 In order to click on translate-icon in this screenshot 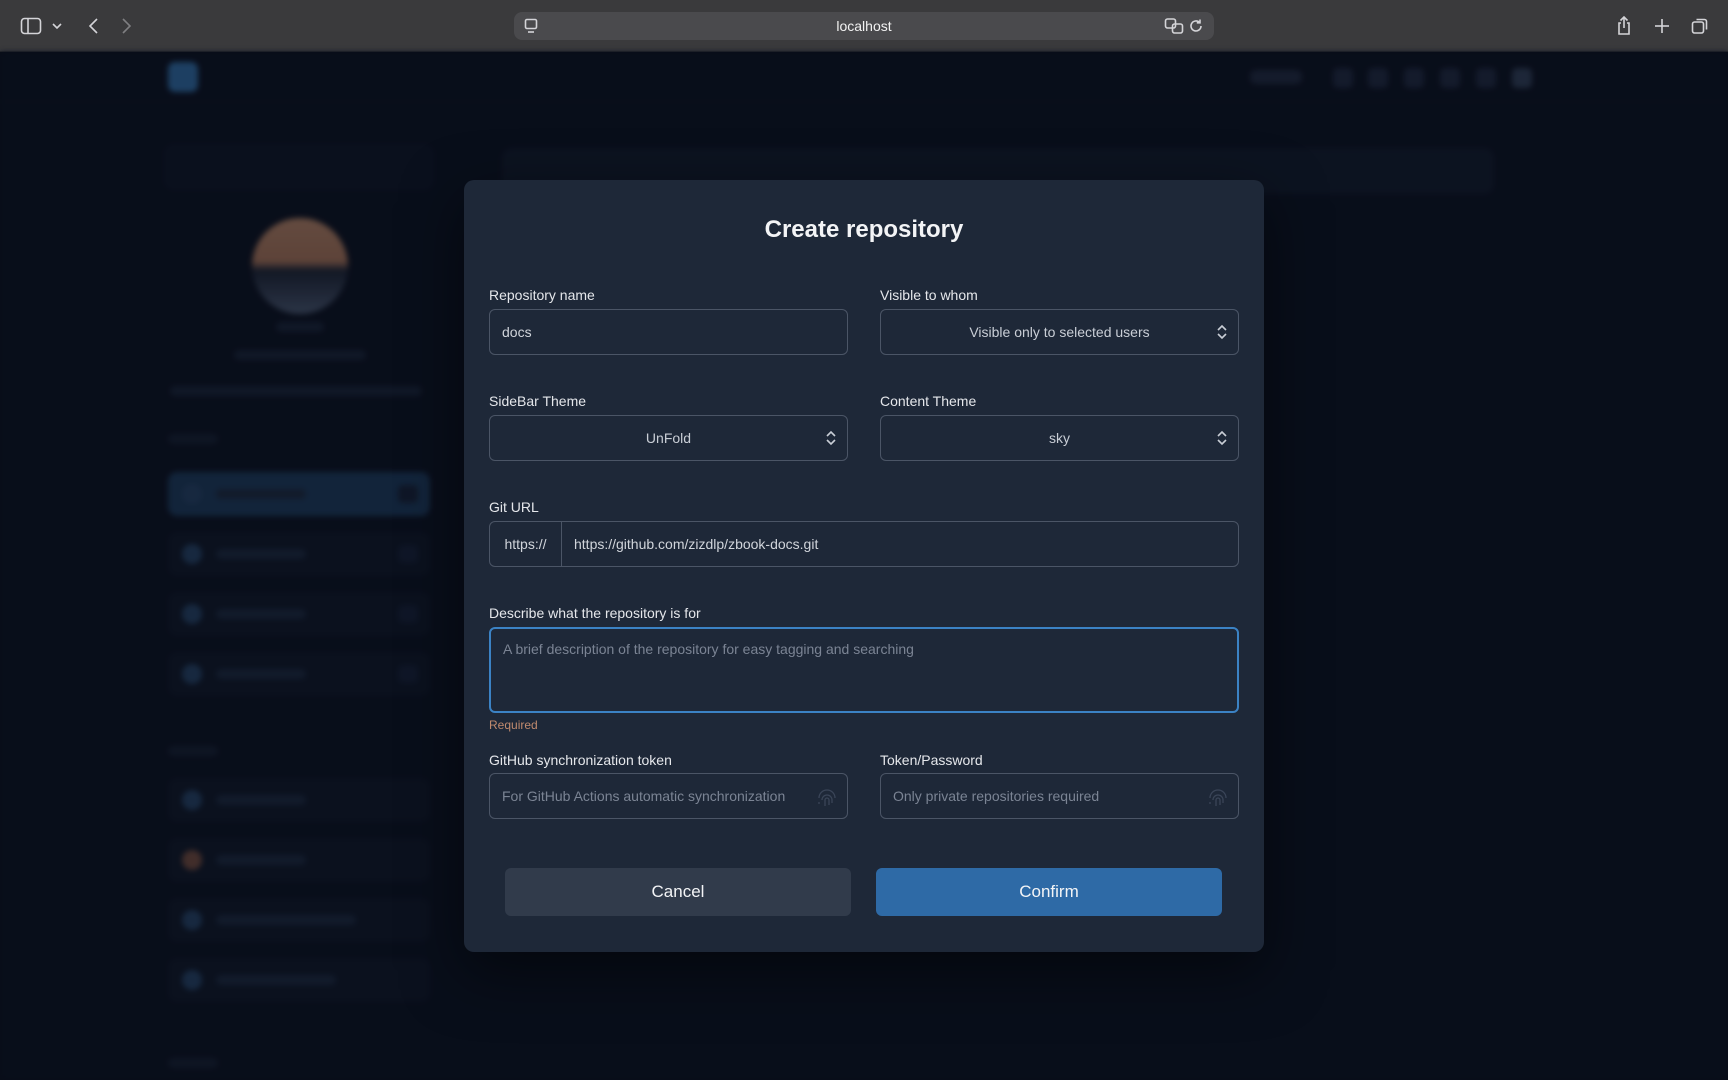, I will do `click(1174, 27)`.